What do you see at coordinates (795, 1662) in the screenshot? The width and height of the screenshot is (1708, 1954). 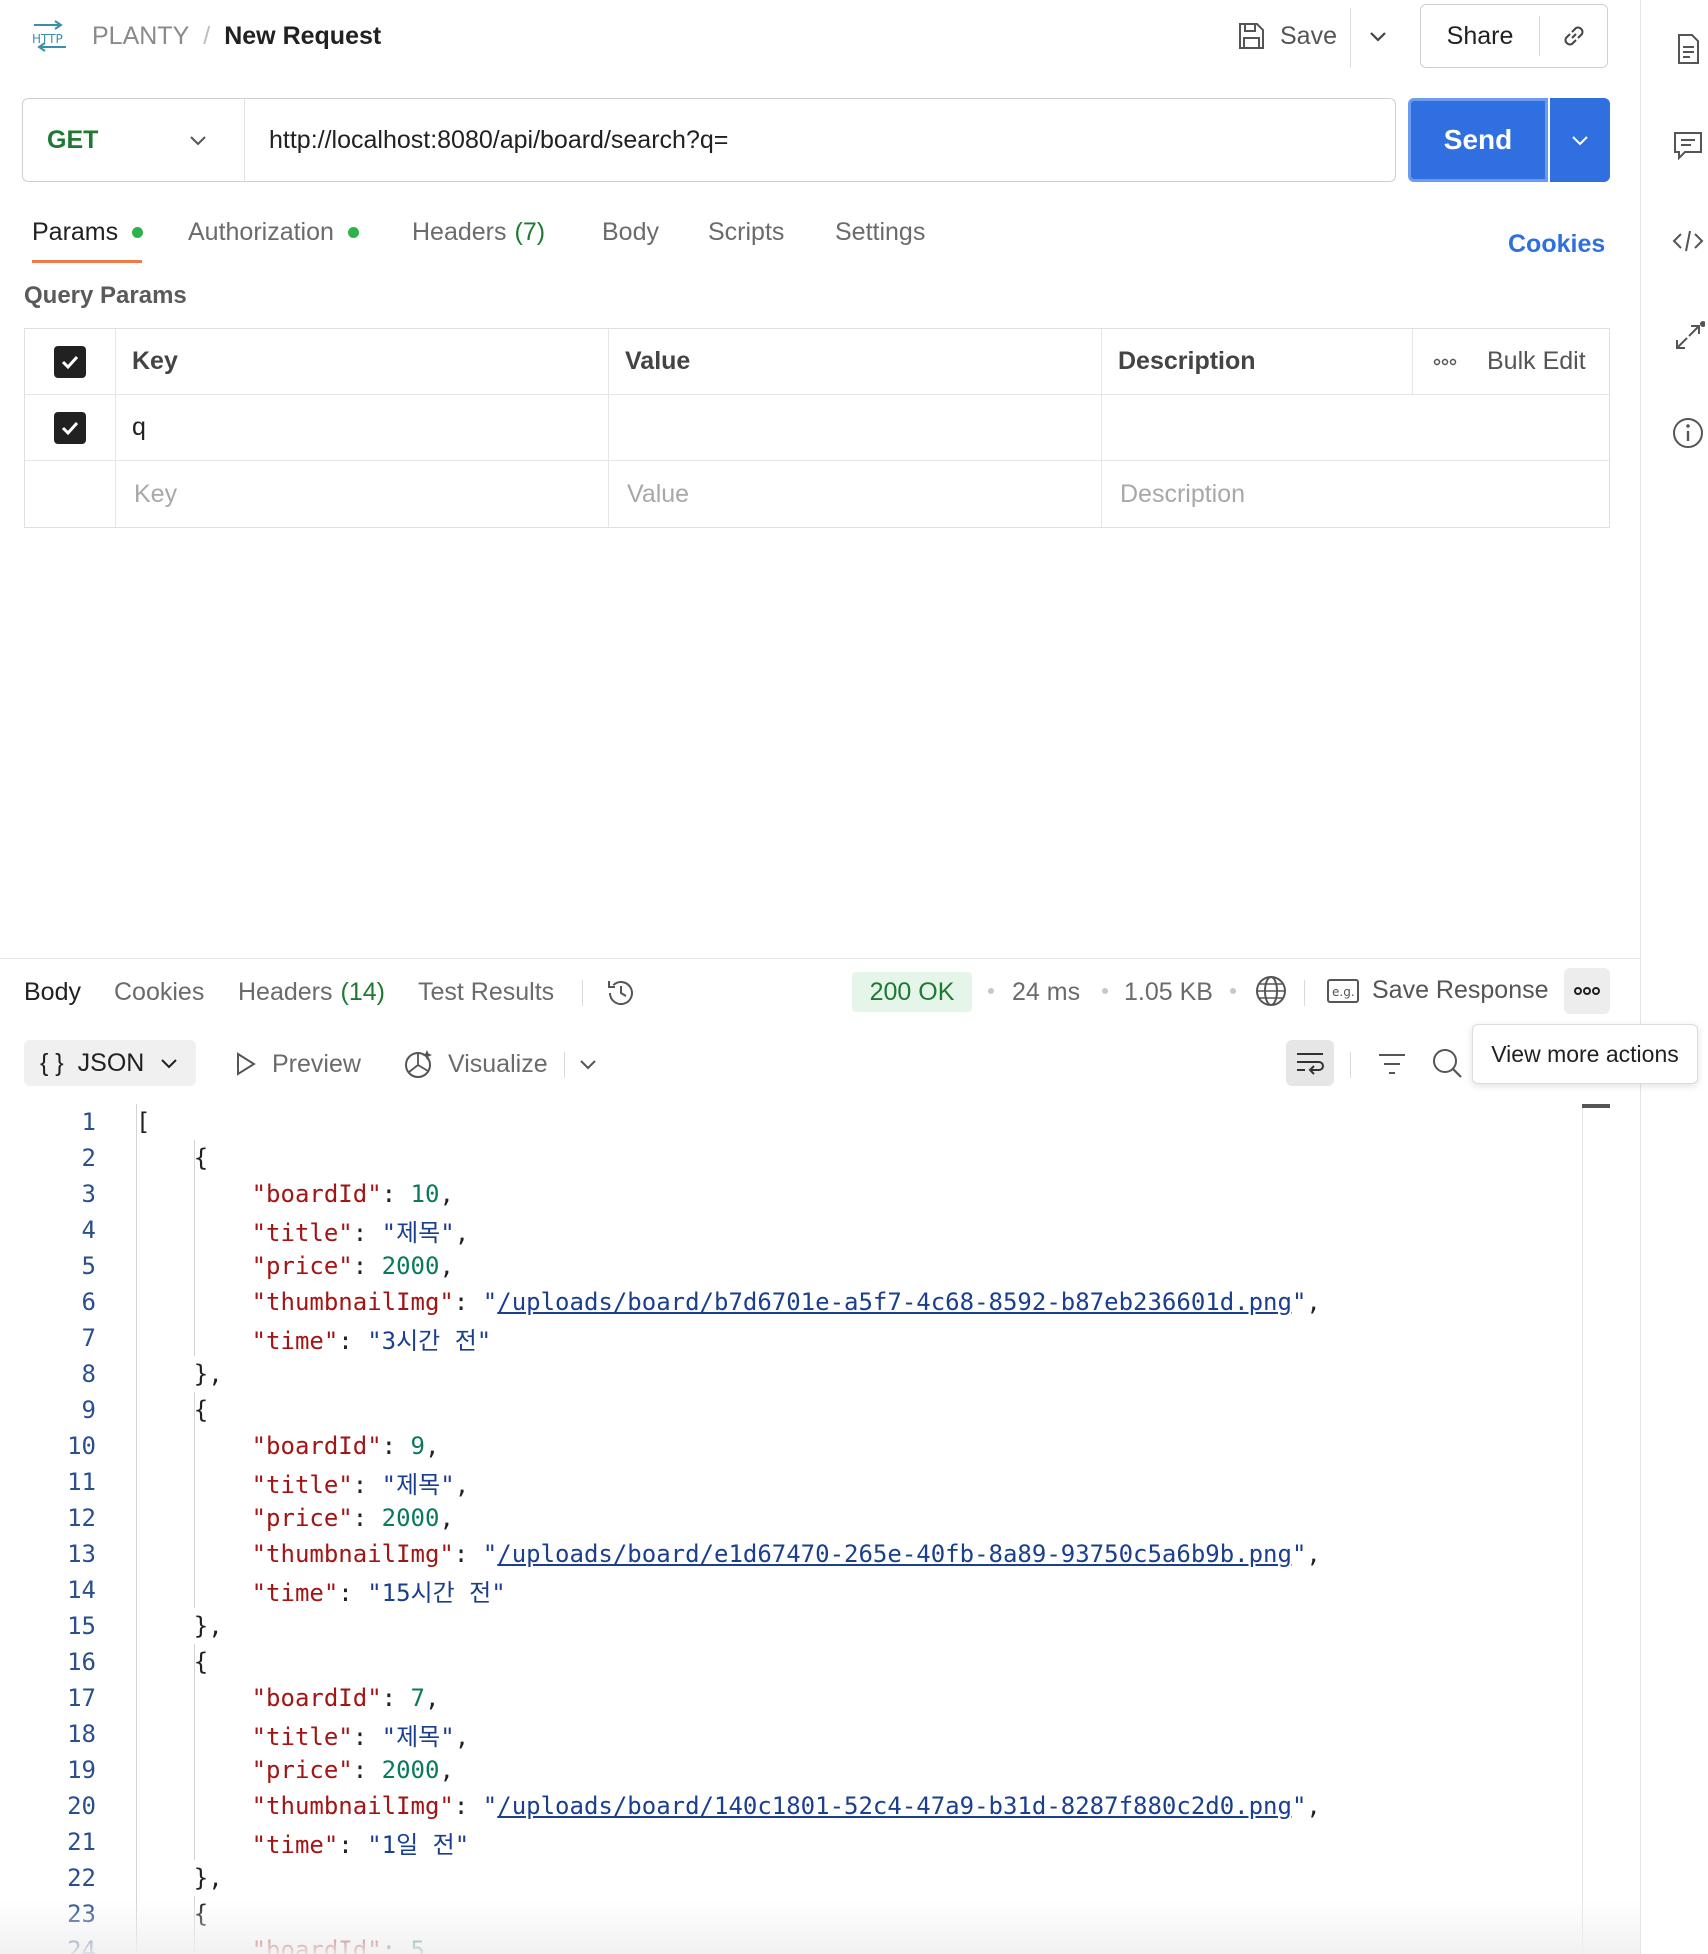 I see `code-line: 16 {` at bounding box center [795, 1662].